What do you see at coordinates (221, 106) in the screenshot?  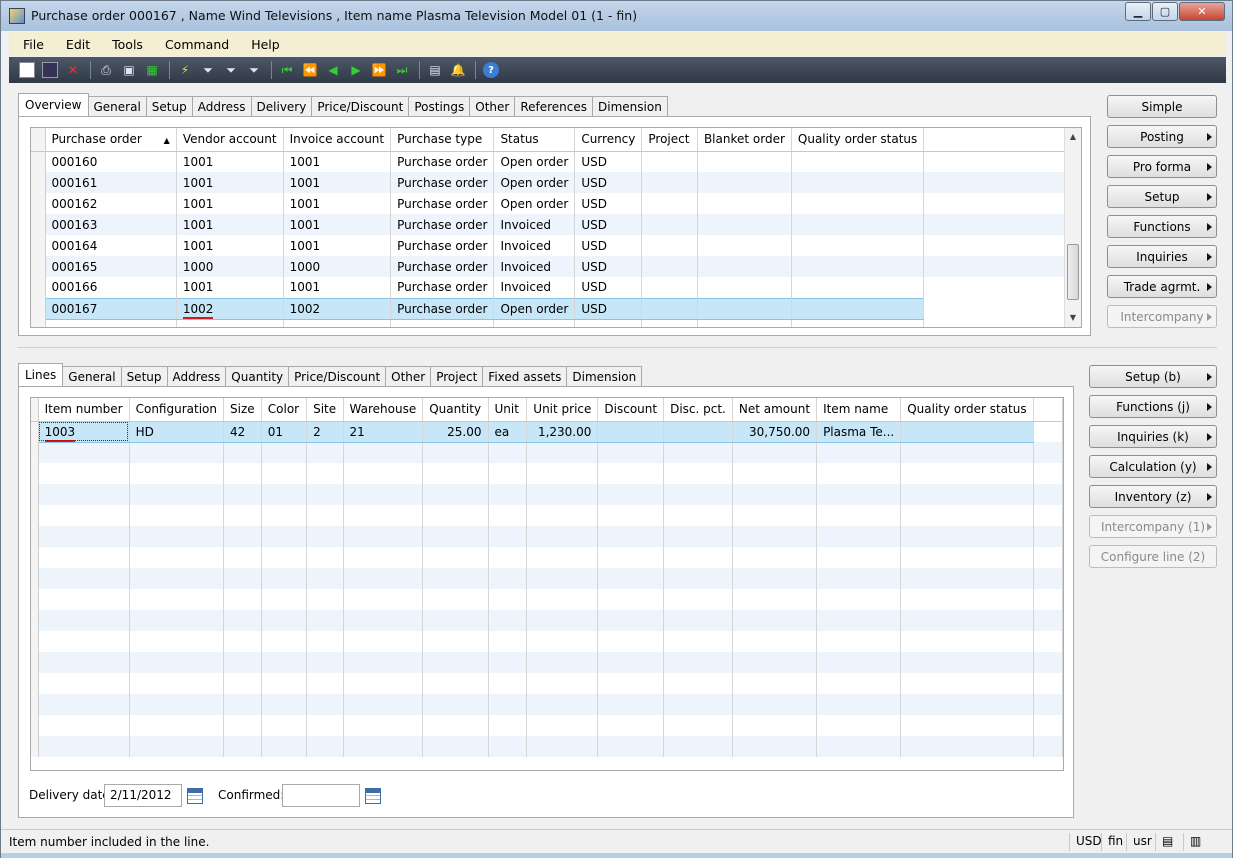 I see `tab-address: Address` at bounding box center [221, 106].